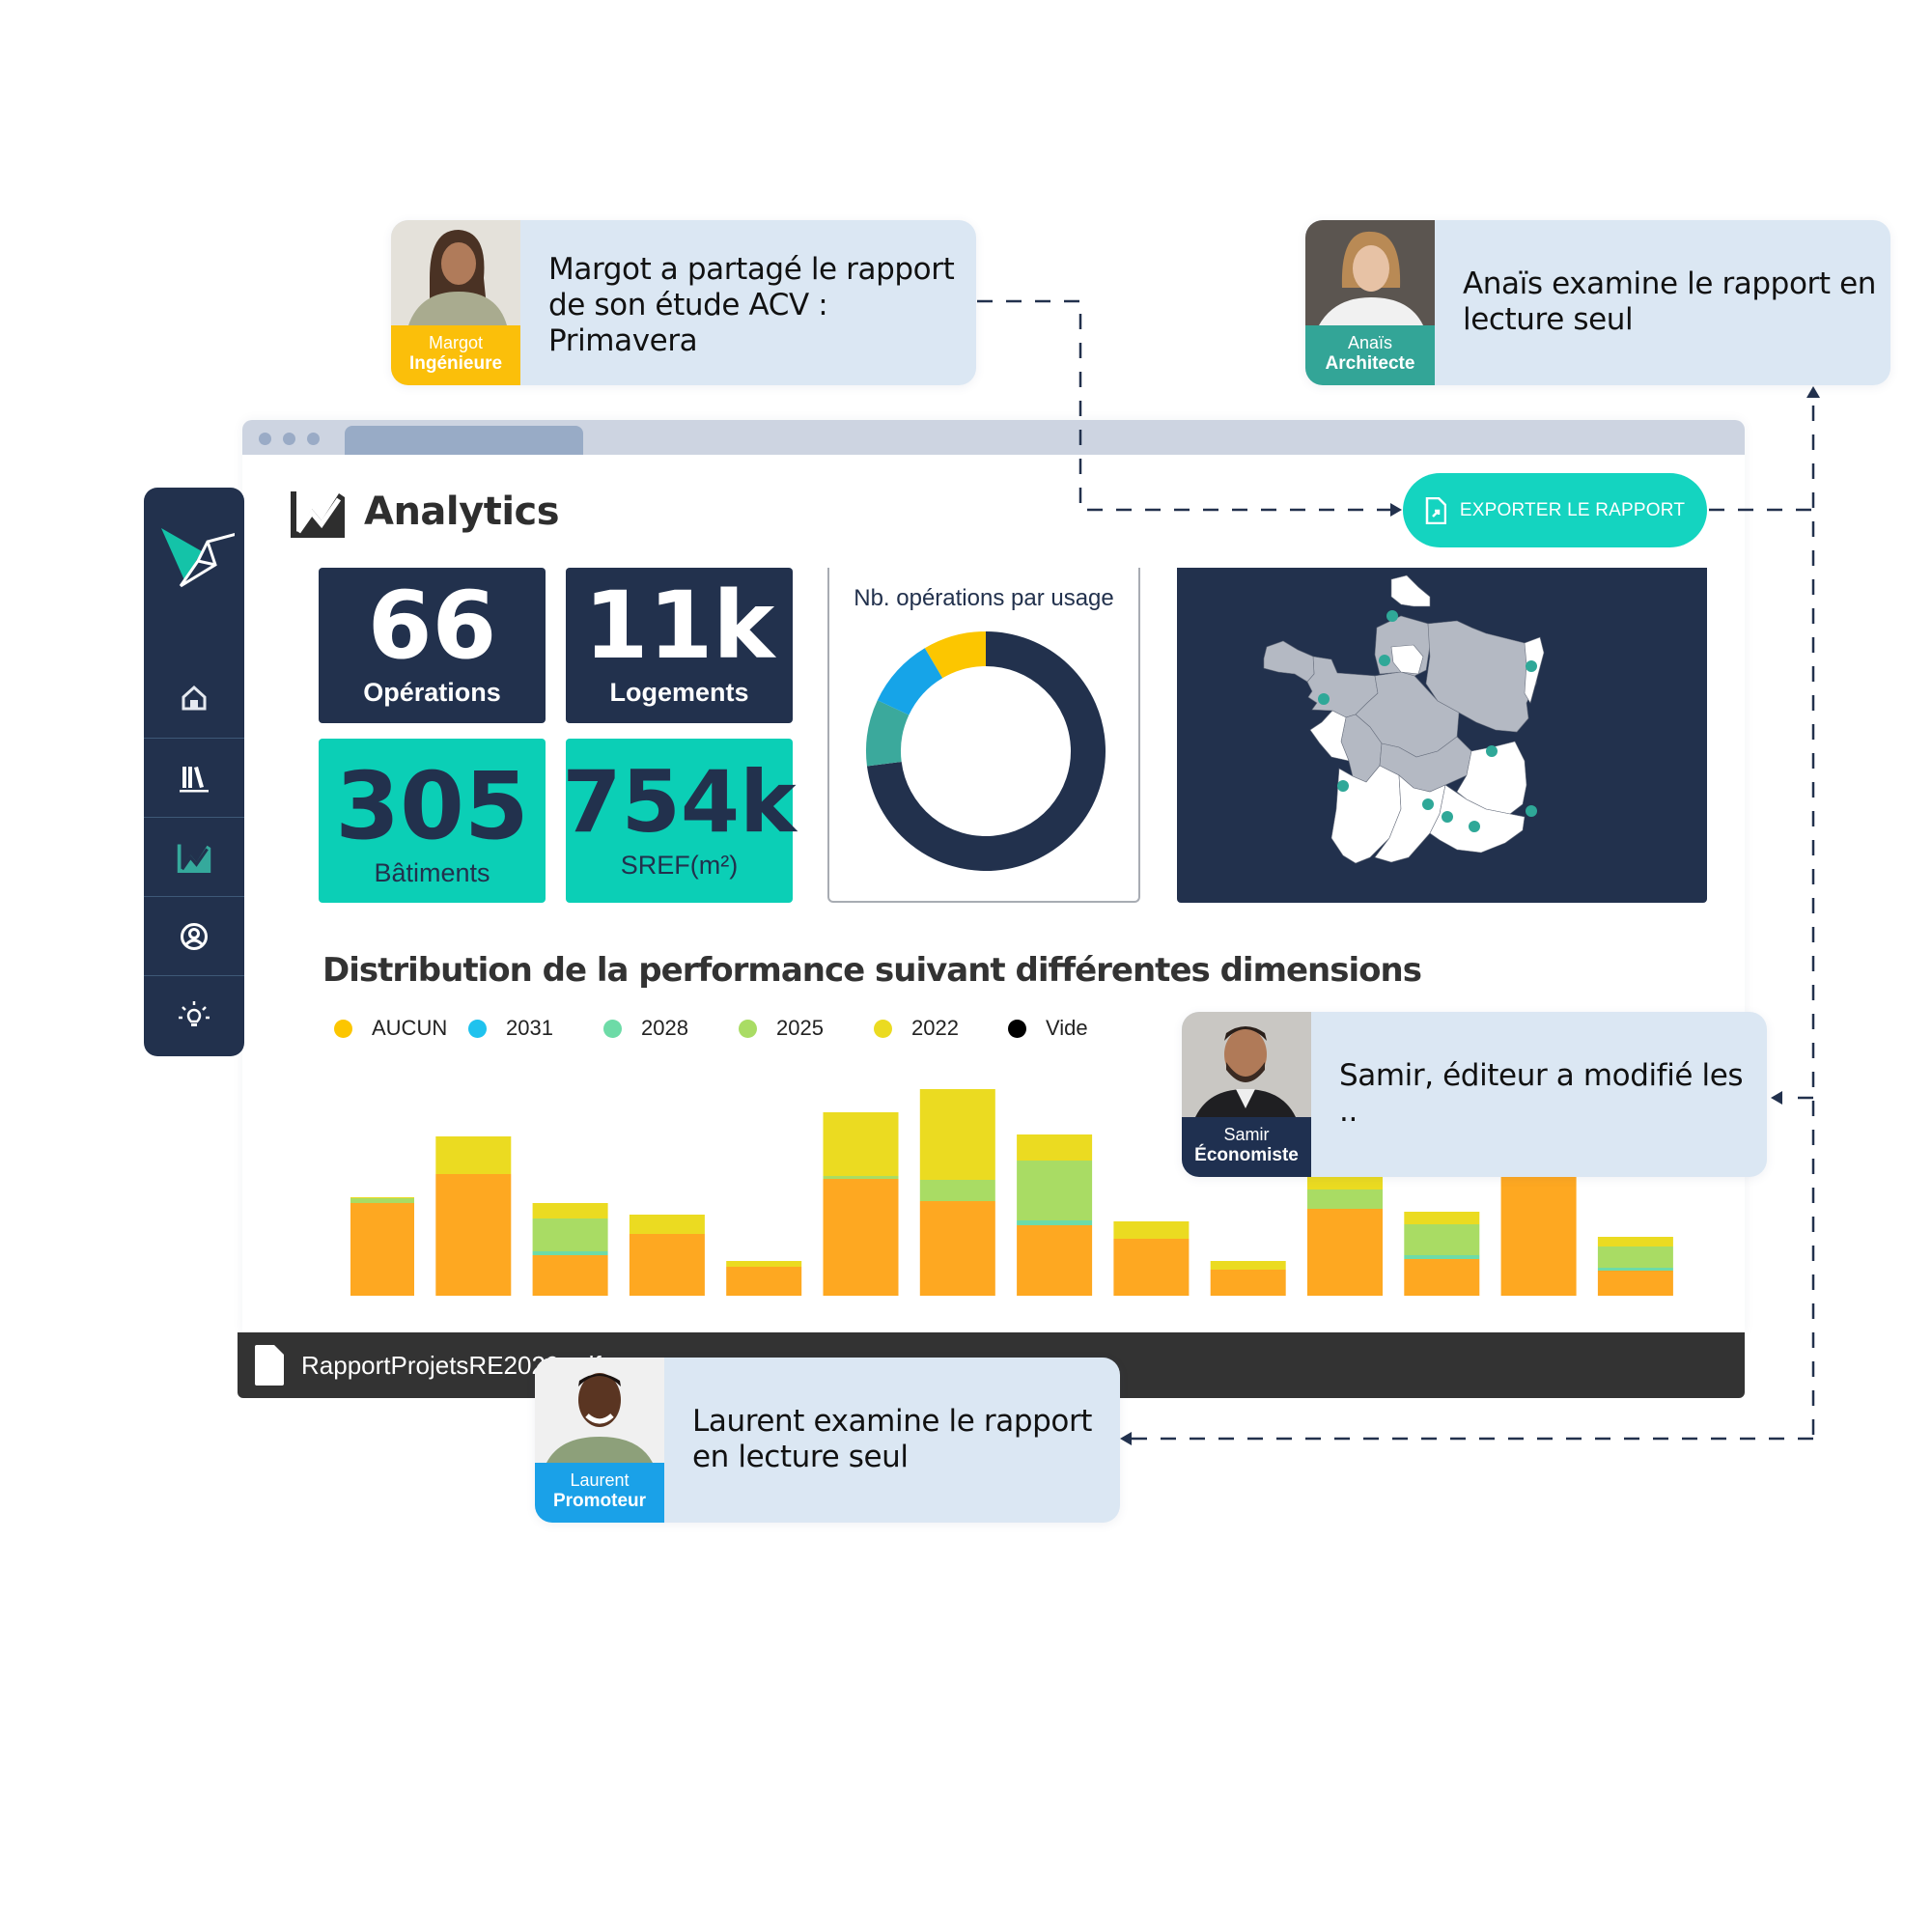 The width and height of the screenshot is (1932, 1932). What do you see at coordinates (679, 626) in the screenshot?
I see `stat-value: 11k` at bounding box center [679, 626].